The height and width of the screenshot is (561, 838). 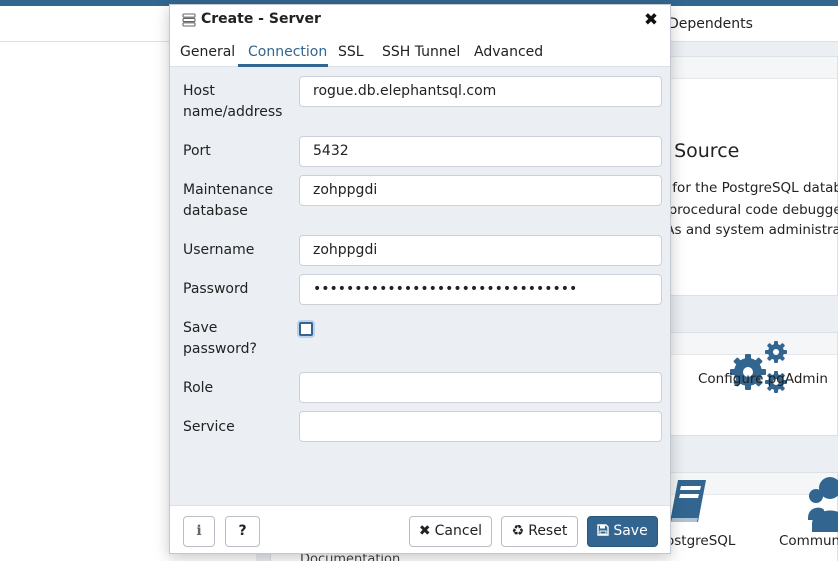 I want to click on welcome-text-line: ol for the PostgreSQL databa, so click(x=747, y=188).